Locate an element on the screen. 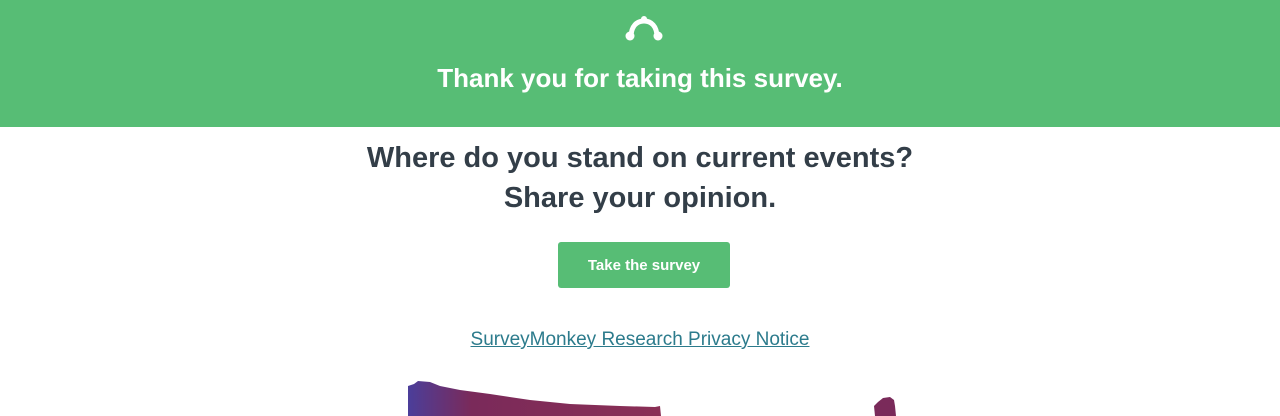 This screenshot has height=416, width=1280. take-survey-button: Take the survey is located at coordinates (644, 265).